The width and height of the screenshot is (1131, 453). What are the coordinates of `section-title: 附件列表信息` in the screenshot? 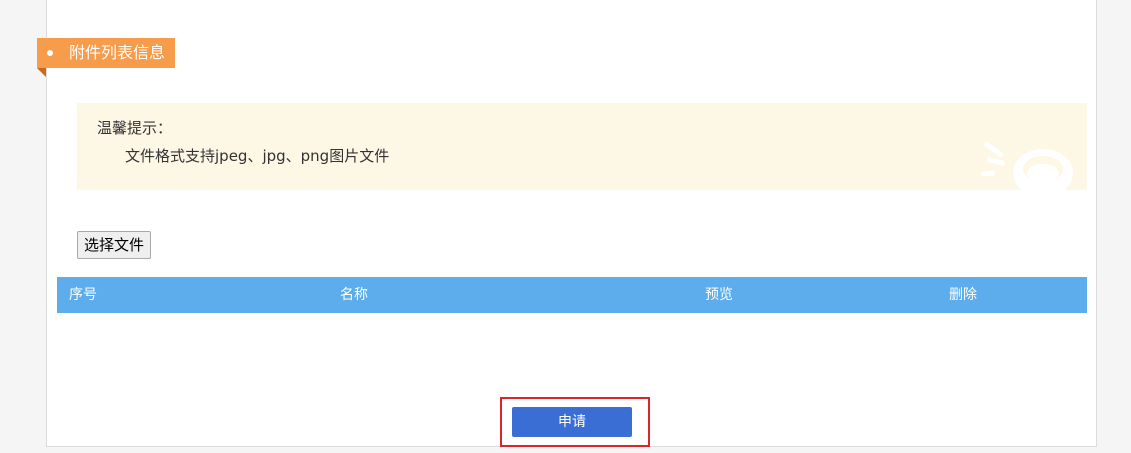 It's located at (117, 52).